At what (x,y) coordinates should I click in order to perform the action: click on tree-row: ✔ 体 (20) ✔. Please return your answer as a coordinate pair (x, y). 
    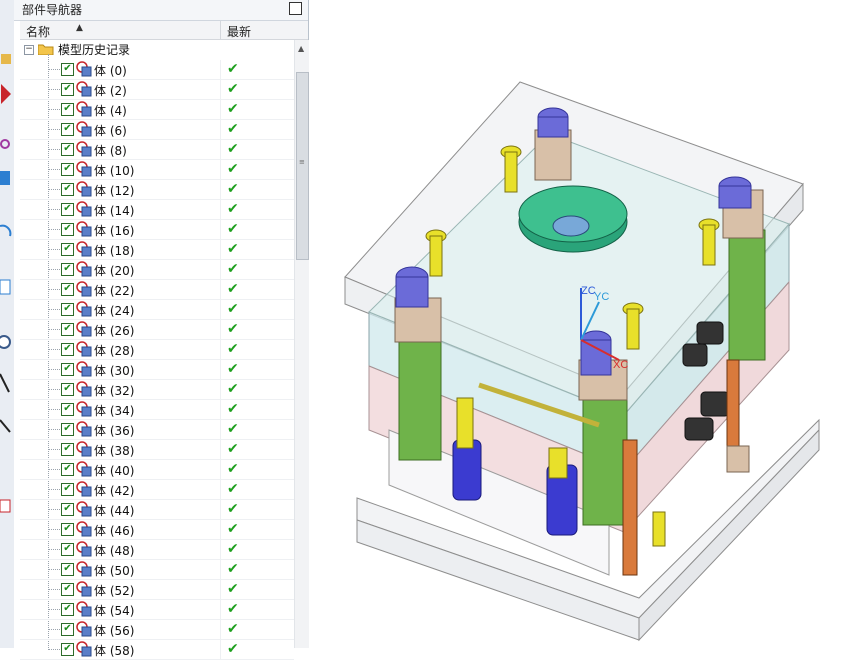
    Looking at the image, I should click on (157, 270).